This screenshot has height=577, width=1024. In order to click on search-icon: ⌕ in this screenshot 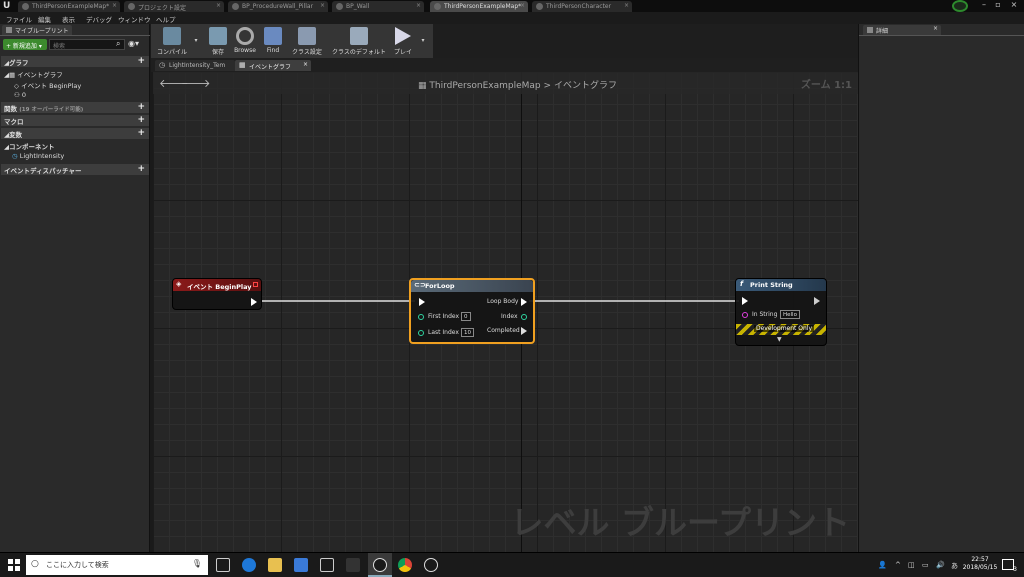, I will do `click(118, 44)`.